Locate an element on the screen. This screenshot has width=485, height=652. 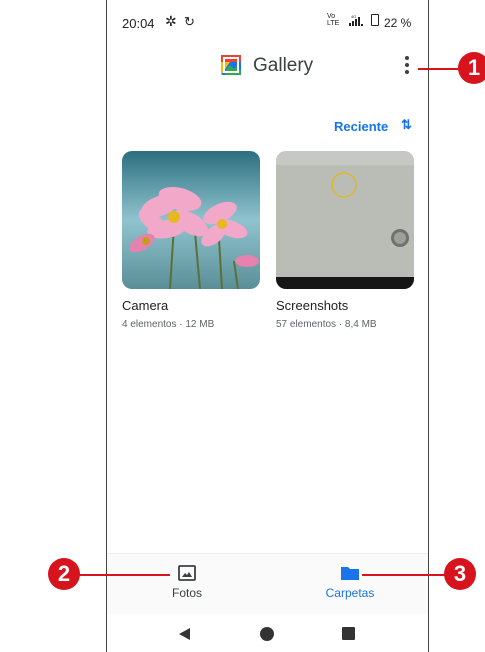
flower-photo is located at coordinates (191, 220).